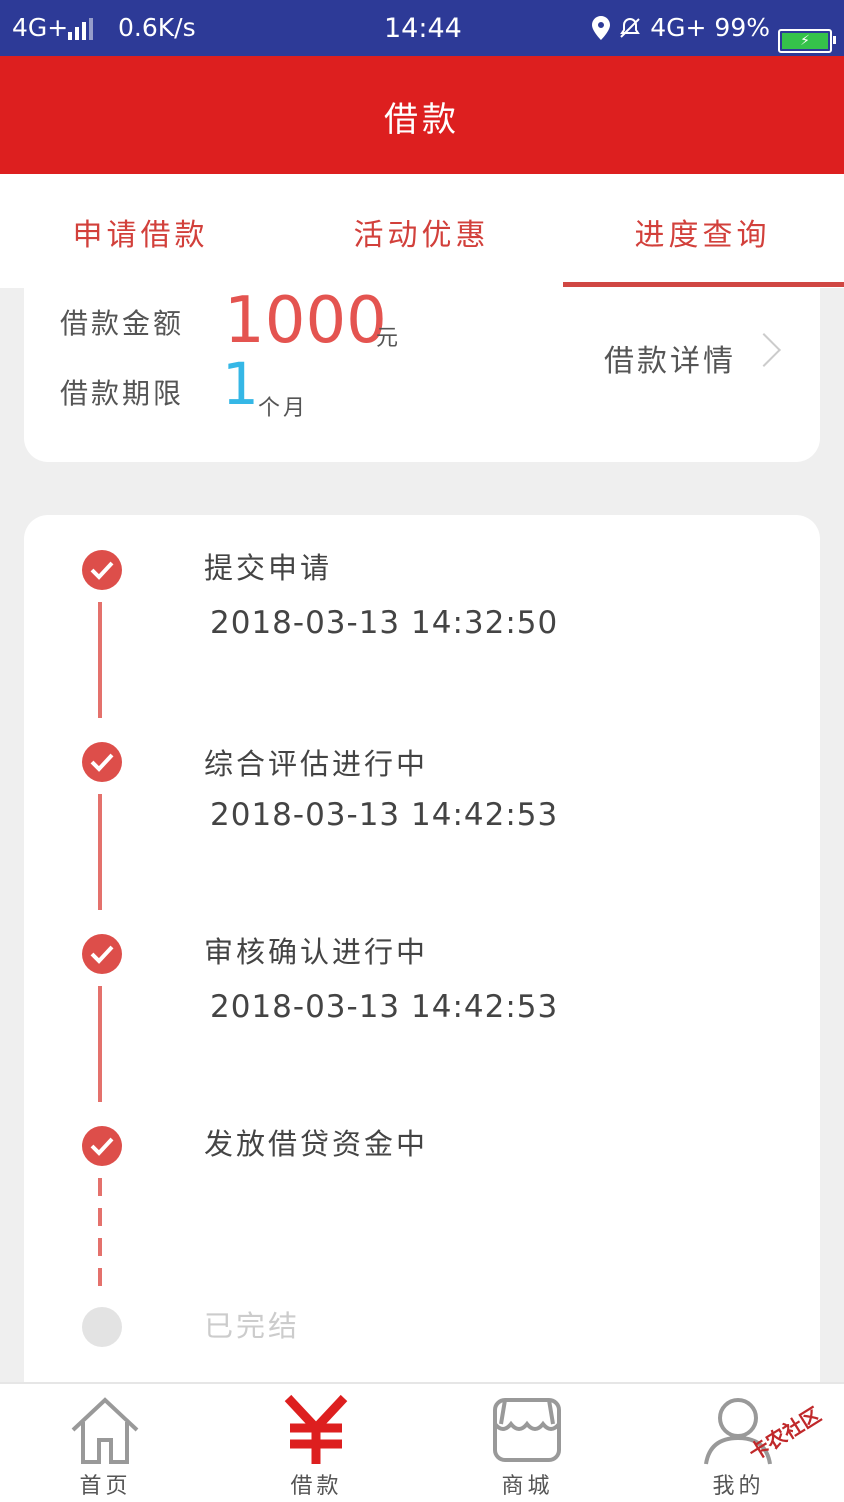  What do you see at coordinates (105, 1486) in the screenshot?
I see `nav-label: 首页` at bounding box center [105, 1486].